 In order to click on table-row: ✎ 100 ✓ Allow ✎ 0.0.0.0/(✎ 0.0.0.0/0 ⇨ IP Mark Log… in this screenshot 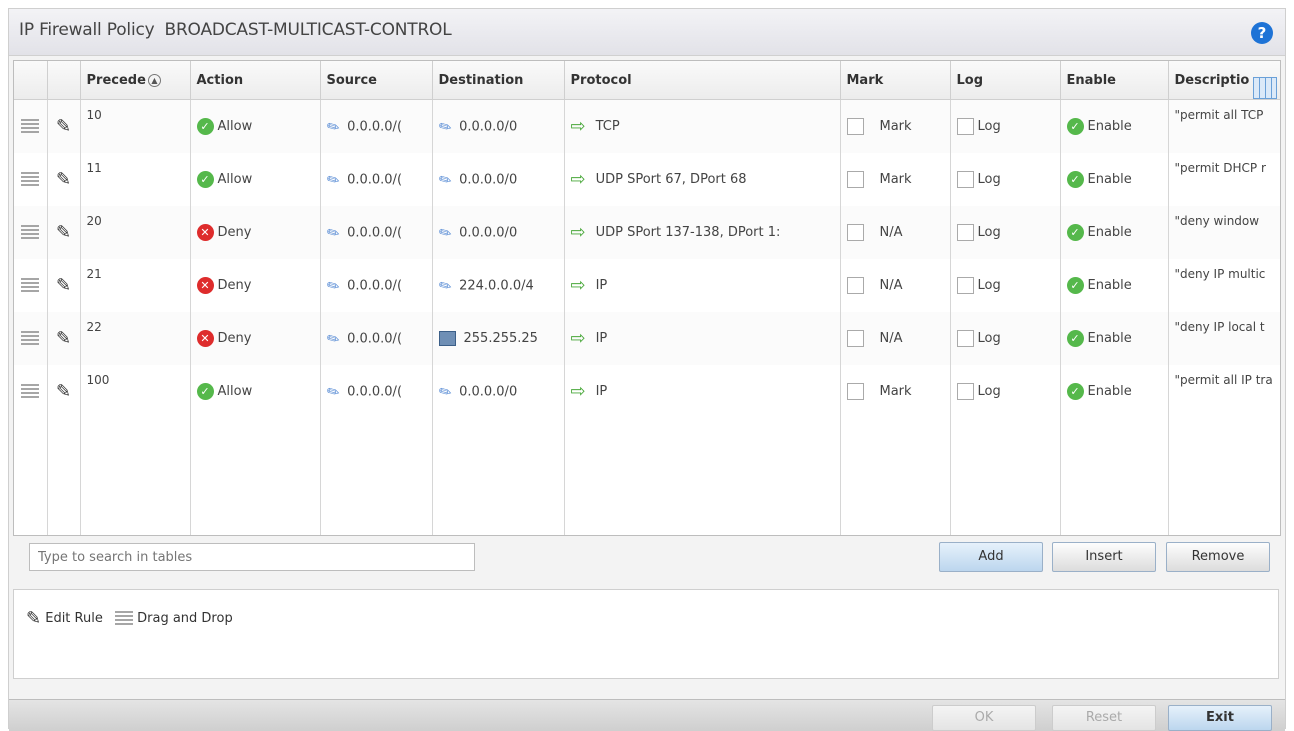, I will do `click(647, 391)`.